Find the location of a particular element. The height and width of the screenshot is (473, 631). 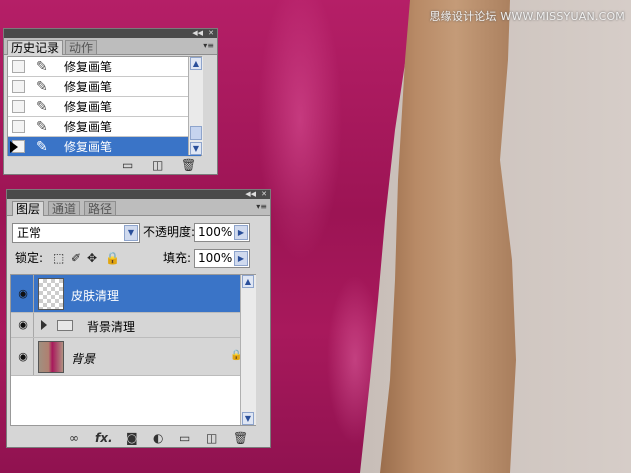

history-state-marker-icon is located at coordinates (14, 147).